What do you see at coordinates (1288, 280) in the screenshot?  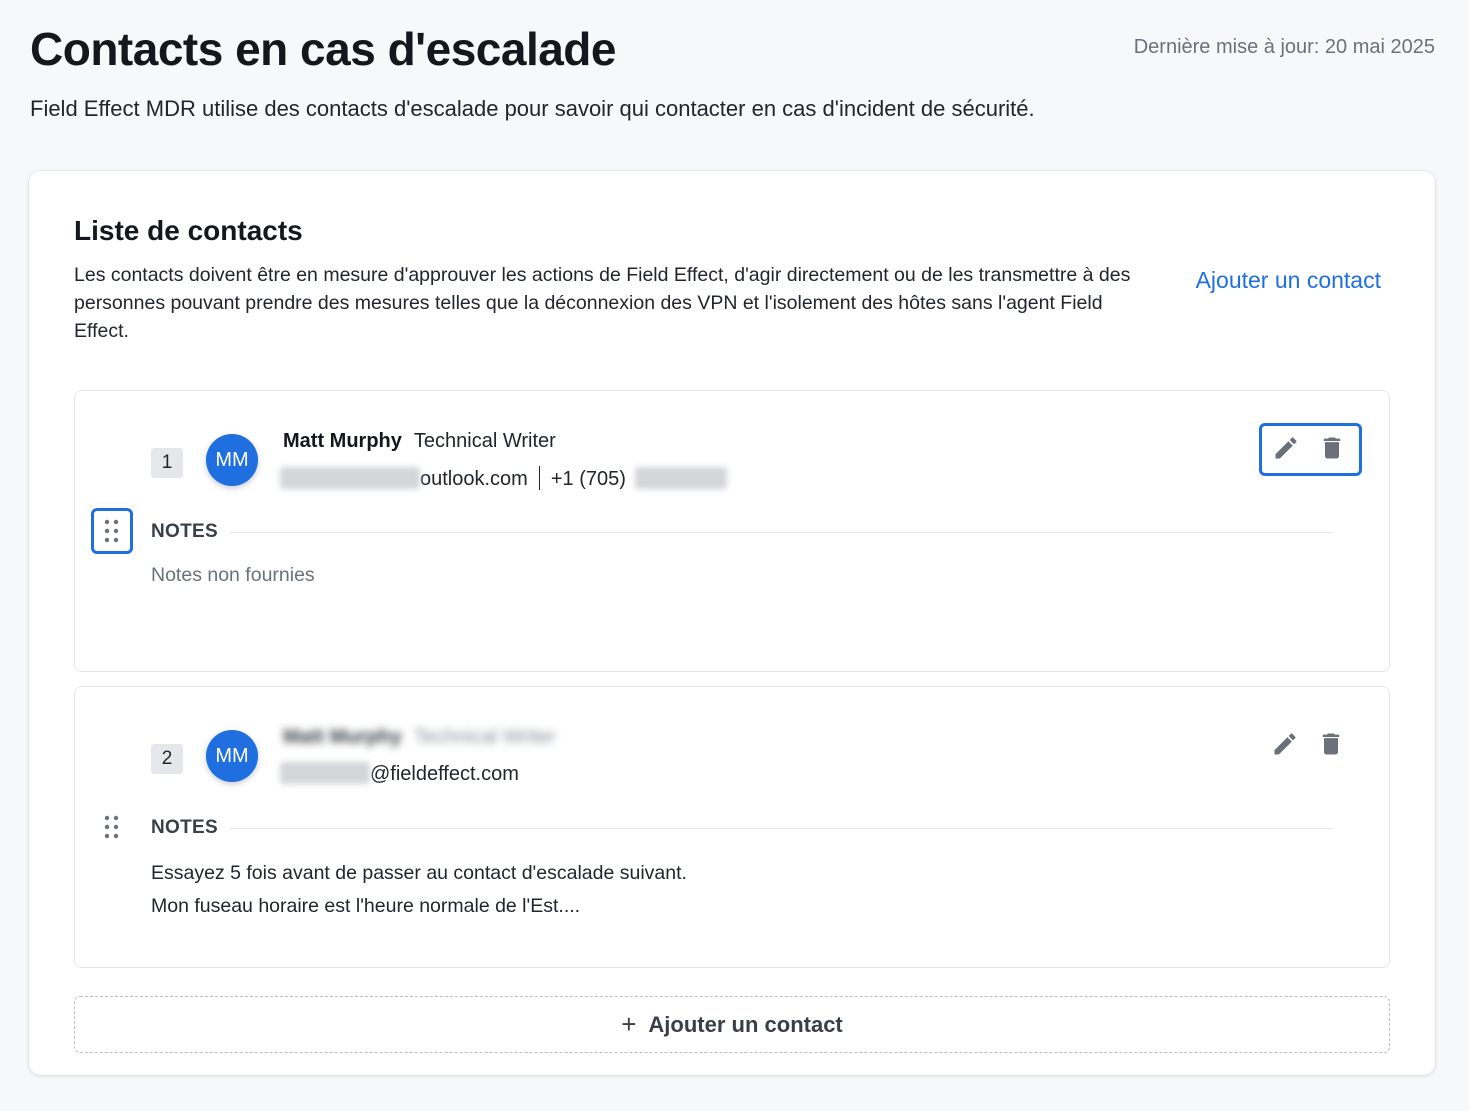 I see `add-contact-link: Ajouter un contact` at bounding box center [1288, 280].